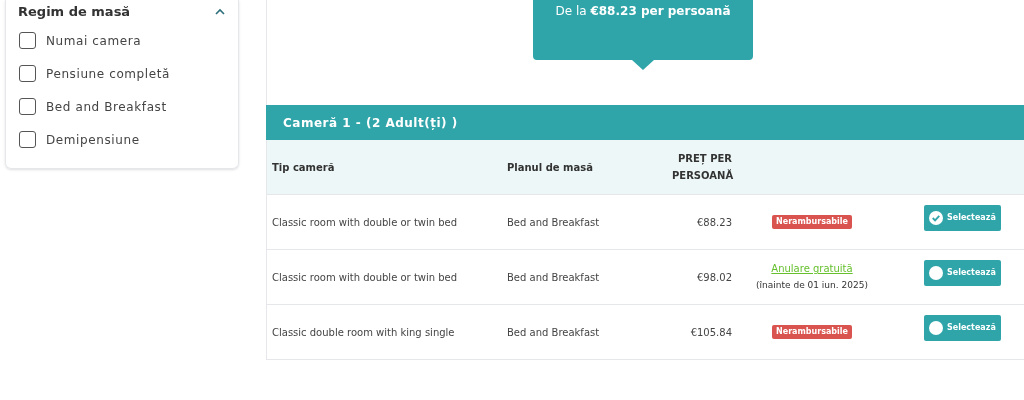  Describe the element at coordinates (220, 12) in the screenshot. I see `chevron-up-icon` at that location.